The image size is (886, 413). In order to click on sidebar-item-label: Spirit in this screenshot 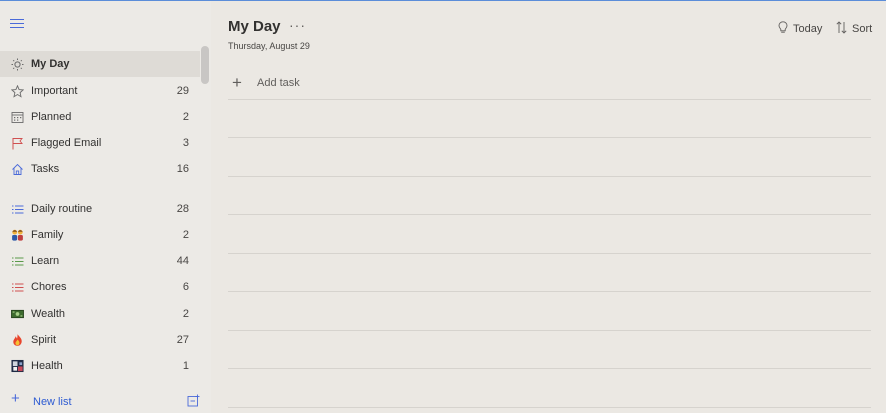, I will do `click(44, 340)`.